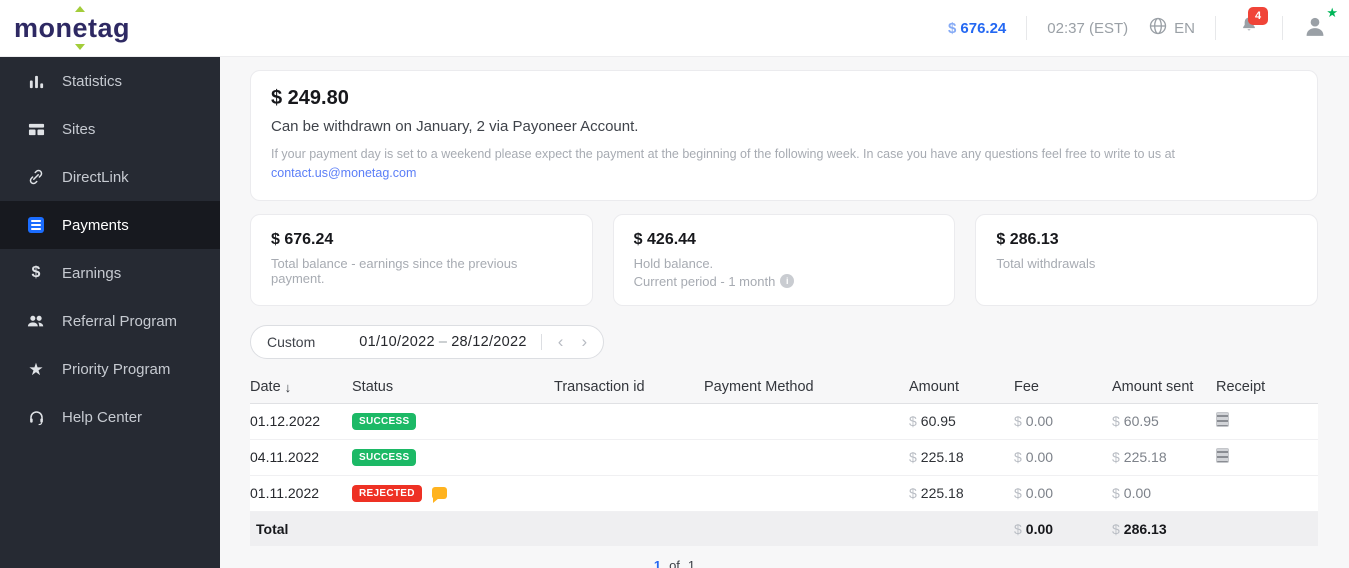 Image resolution: width=1349 pixels, height=568 pixels. What do you see at coordinates (759, 387) in the screenshot?
I see `column-payment-method: Payment Method` at bounding box center [759, 387].